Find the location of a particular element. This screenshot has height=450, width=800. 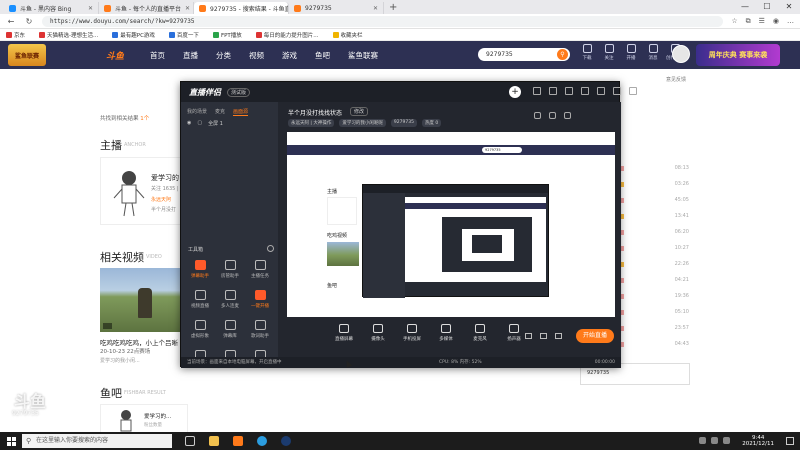

start-live-button: 开播 is located at coordinates (631, 52).